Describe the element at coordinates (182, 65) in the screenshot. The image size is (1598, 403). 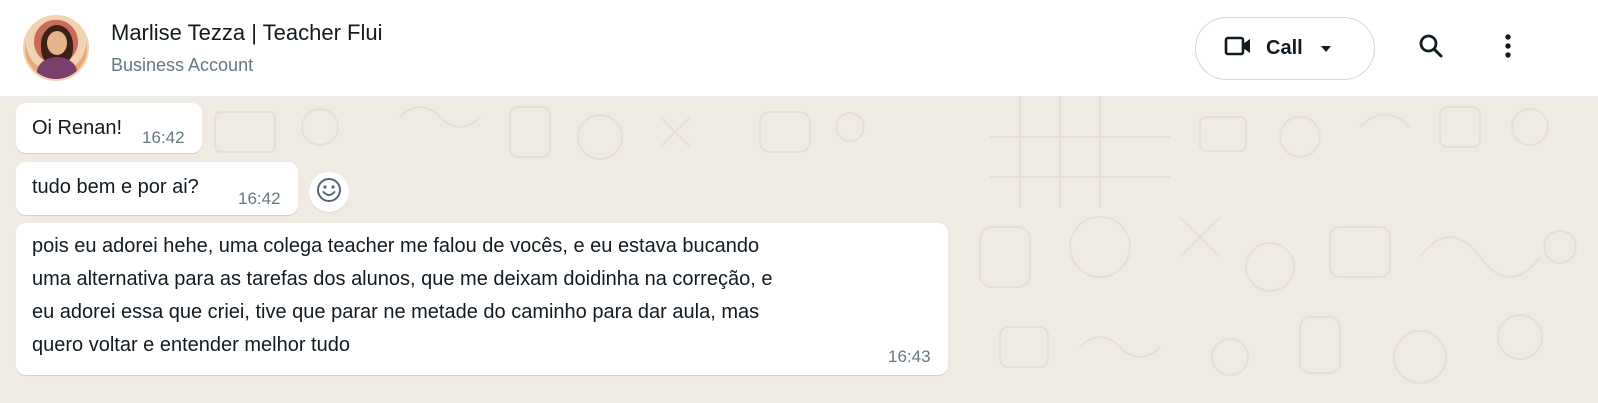
I see `contact-subtitle: Business Account` at that location.